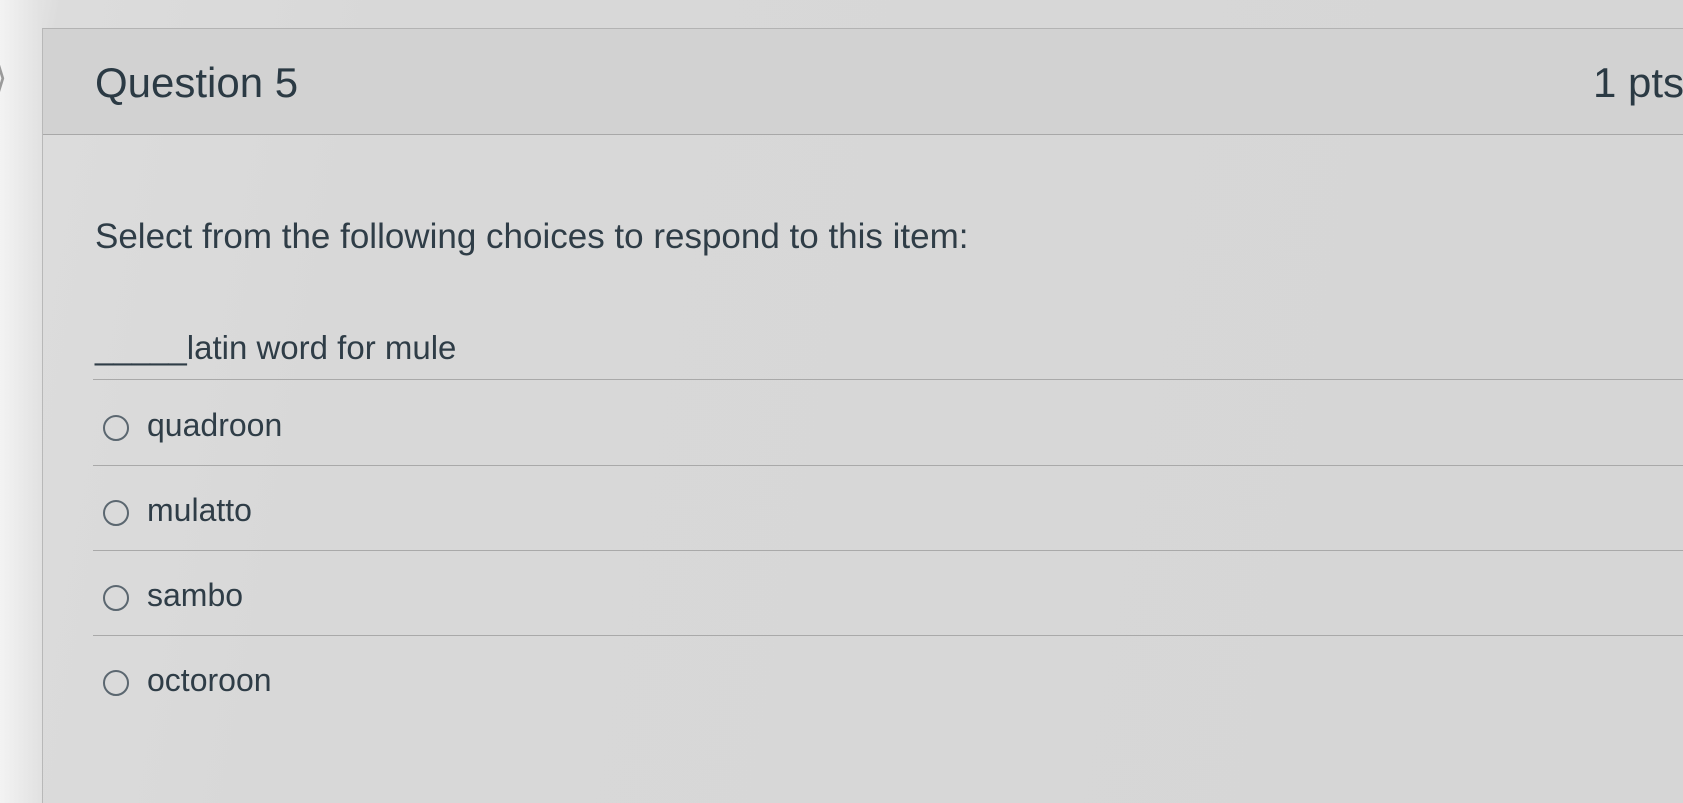 This screenshot has height=803, width=1683. What do you see at coordinates (199, 510) in the screenshot?
I see `answer-label: mulatto` at bounding box center [199, 510].